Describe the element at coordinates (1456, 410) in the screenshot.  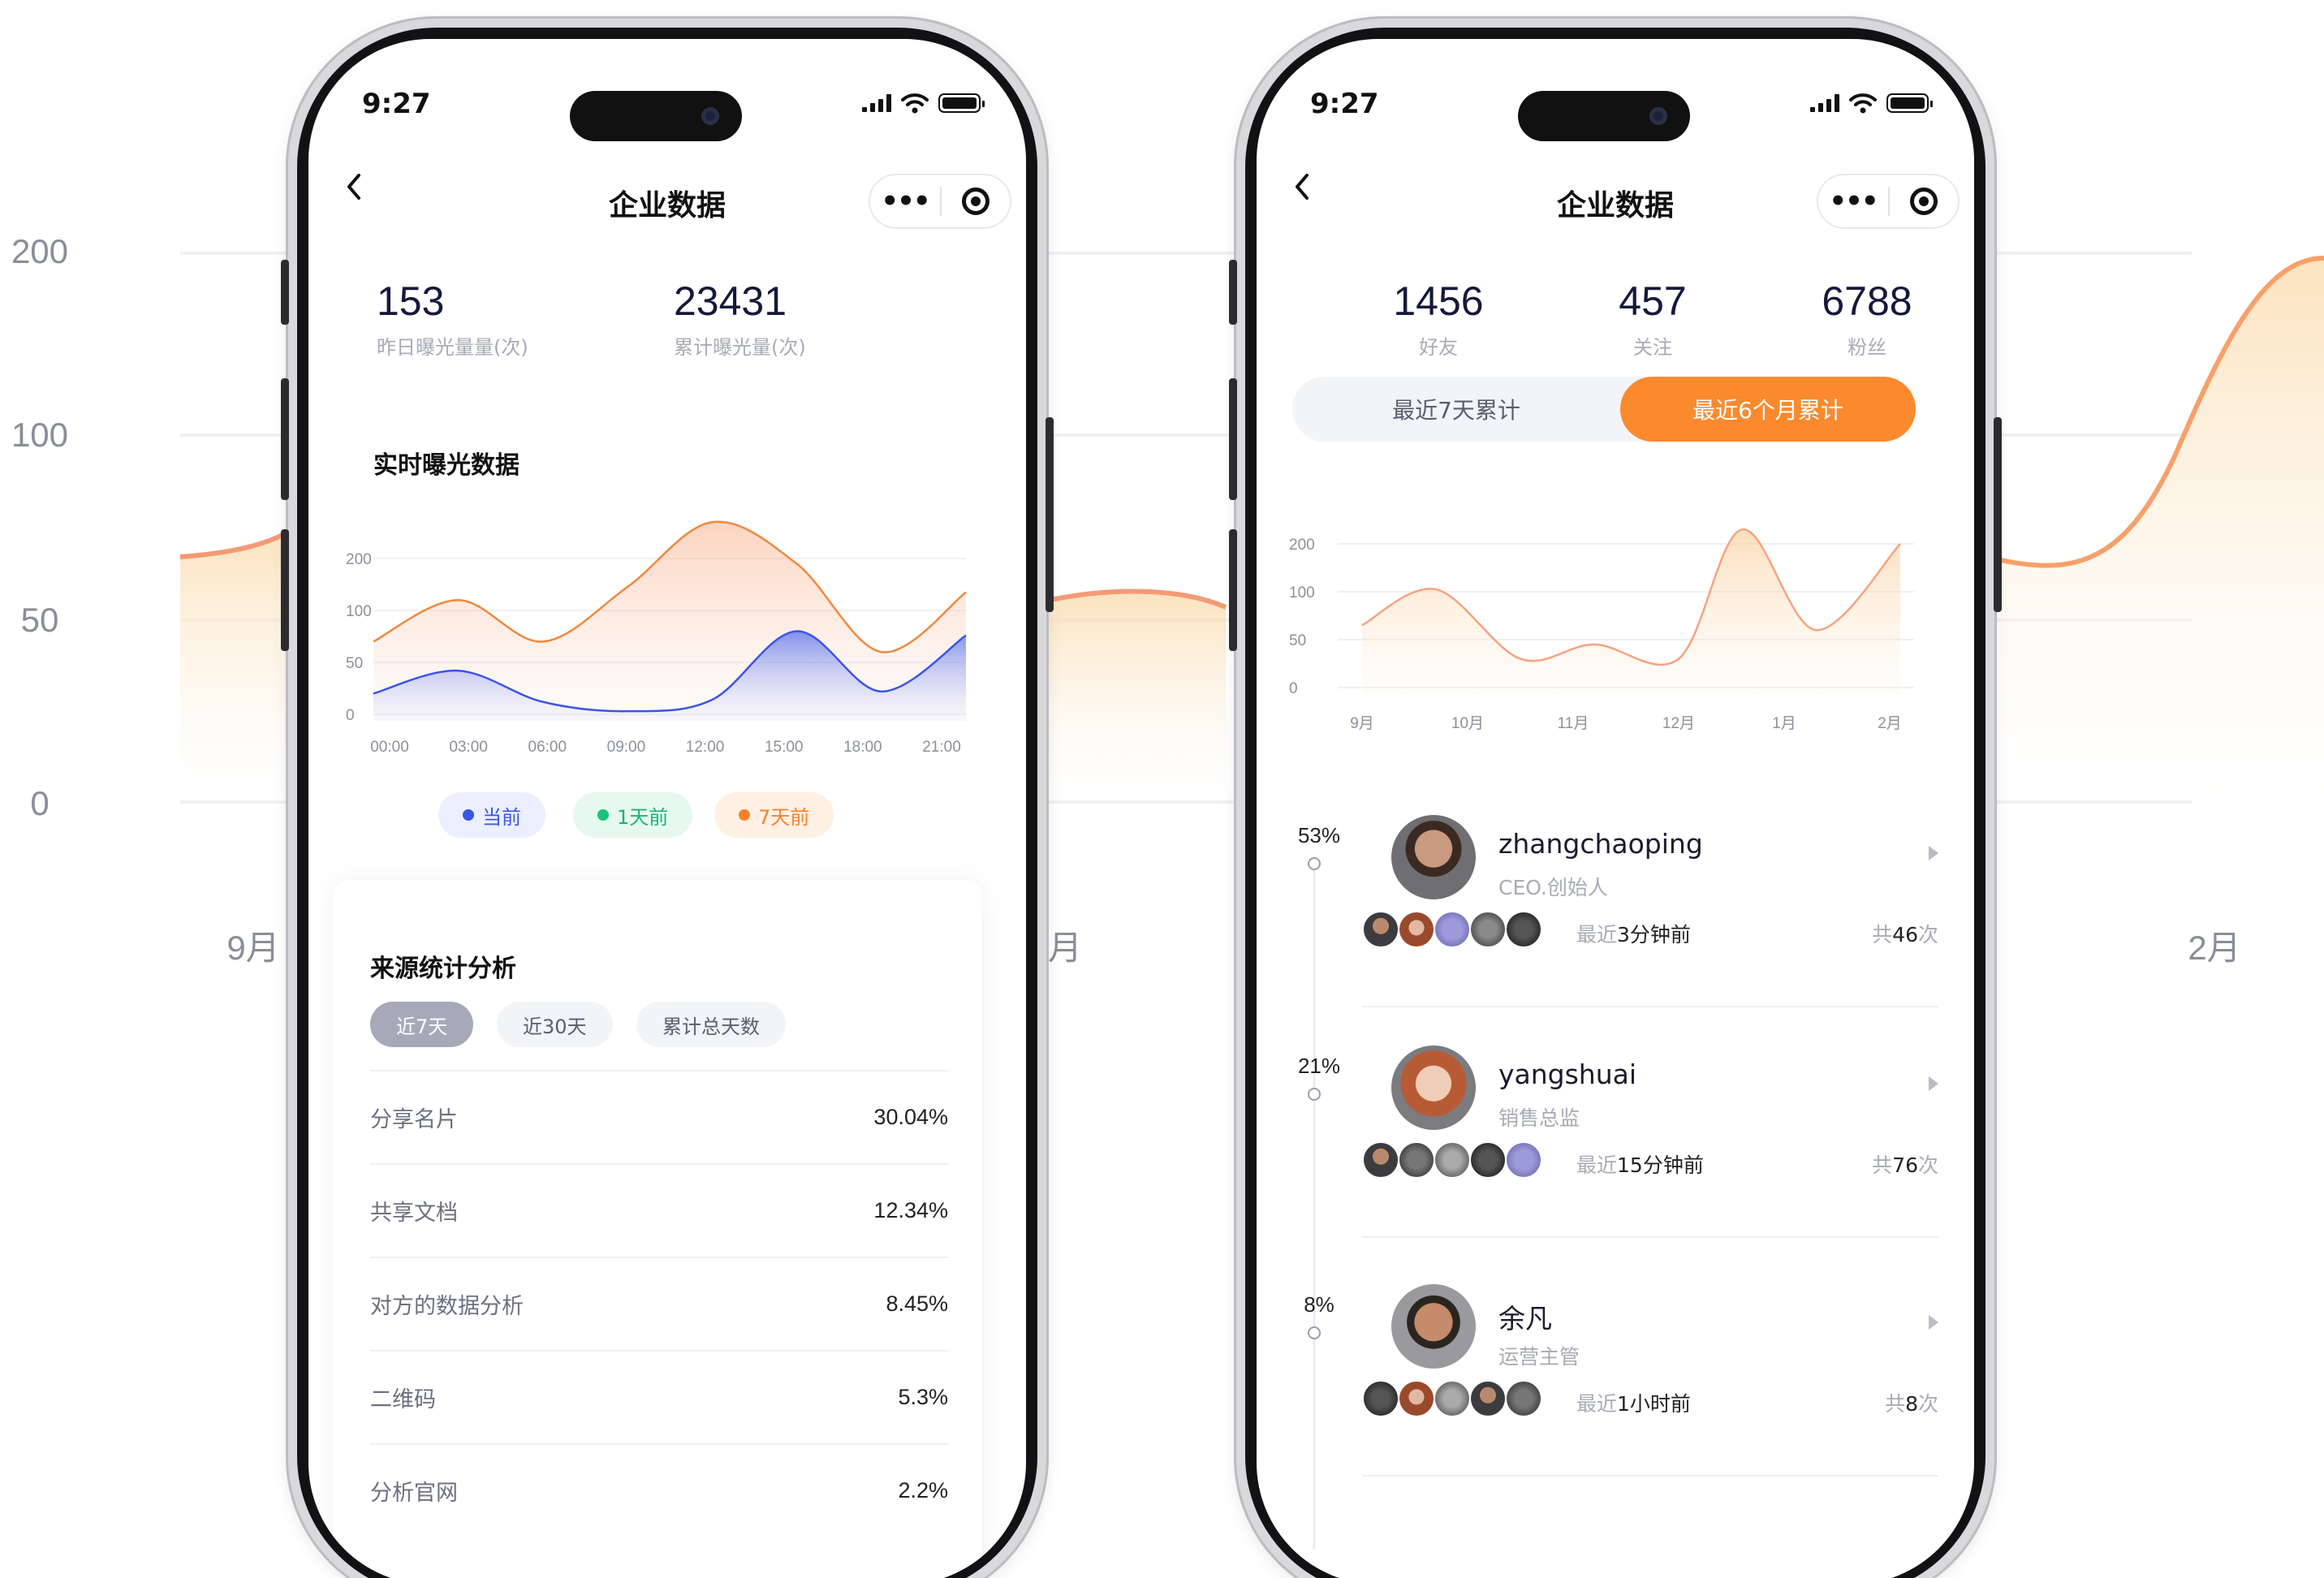
I see `segment-7days: 最近7天累计` at that location.